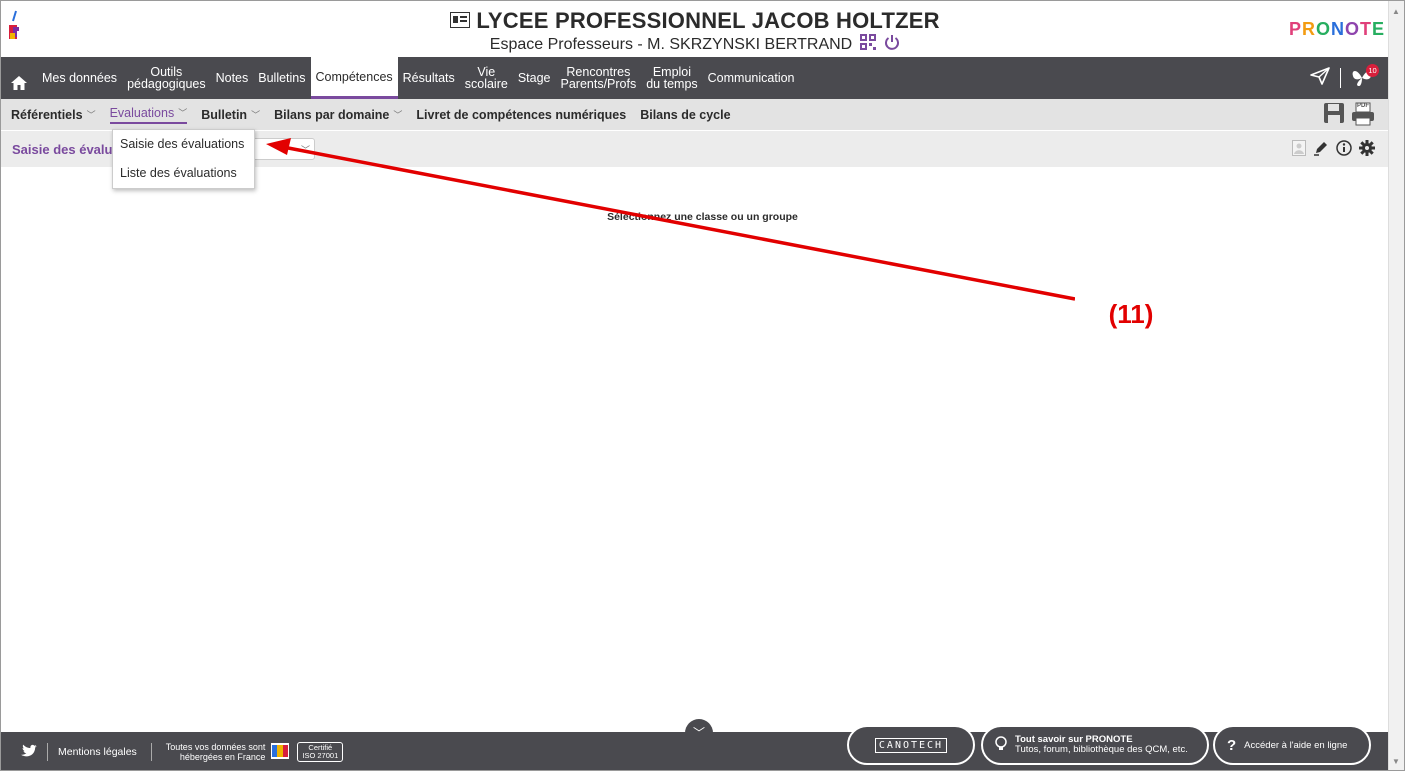 The image size is (1405, 771). What do you see at coordinates (1001, 745) in the screenshot?
I see `lightbulb-icon` at bounding box center [1001, 745].